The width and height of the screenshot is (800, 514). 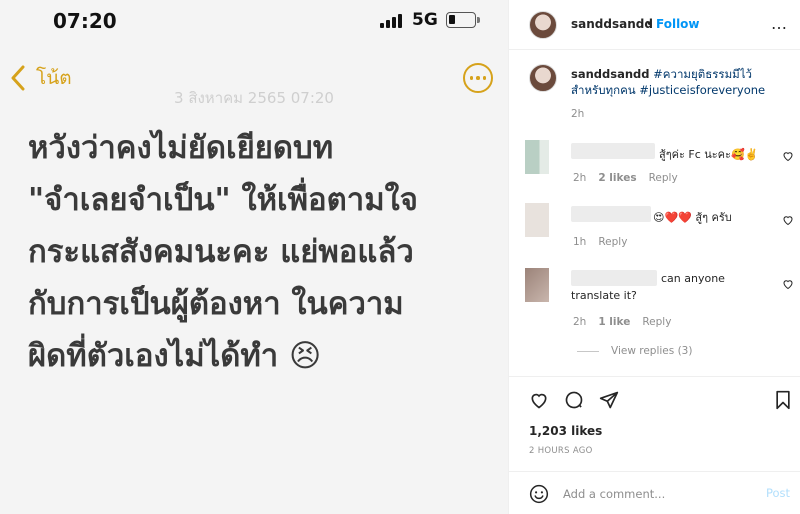 I want to click on note-date: 3 สิงหาคม 2565 07:20, so click(x=254, y=98).